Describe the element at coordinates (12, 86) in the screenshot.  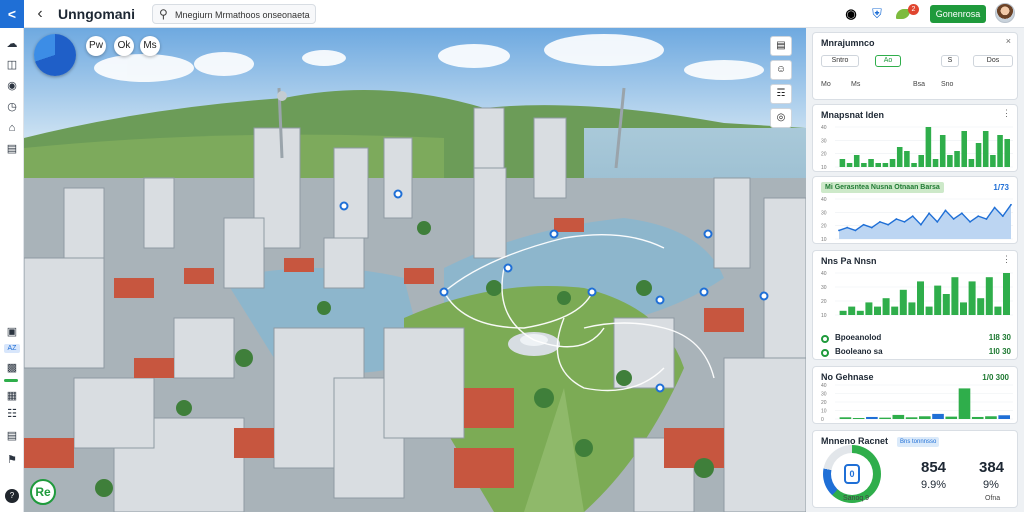
I see `layers-icon: ◉` at that location.